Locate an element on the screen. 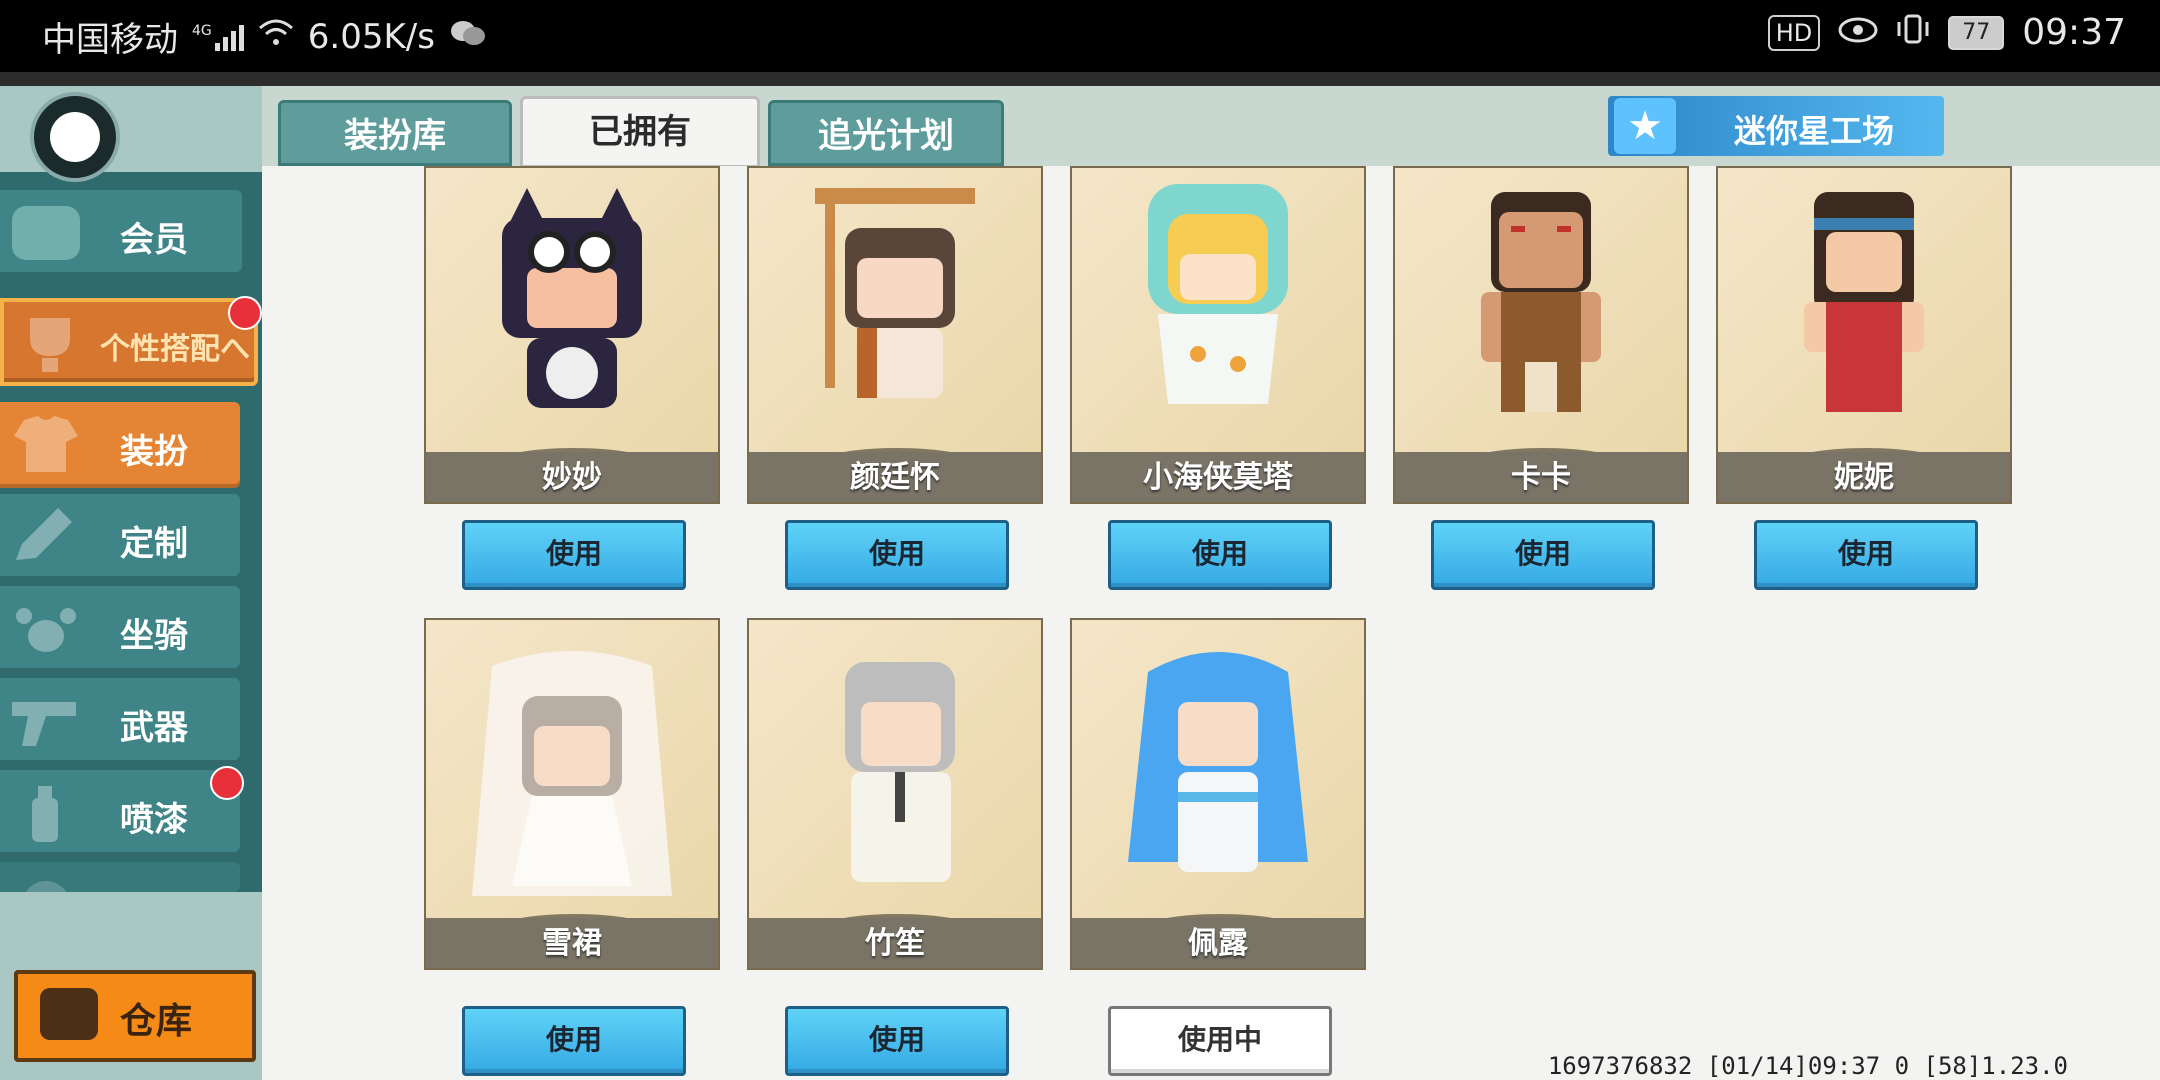  skin-card: 妮妮 is located at coordinates (1864, 335).